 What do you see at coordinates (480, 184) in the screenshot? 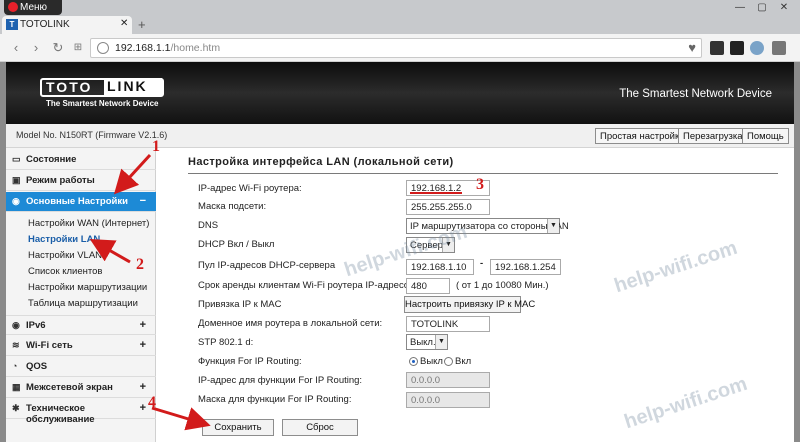
I see `annotation-number-3: 3` at bounding box center [480, 184].